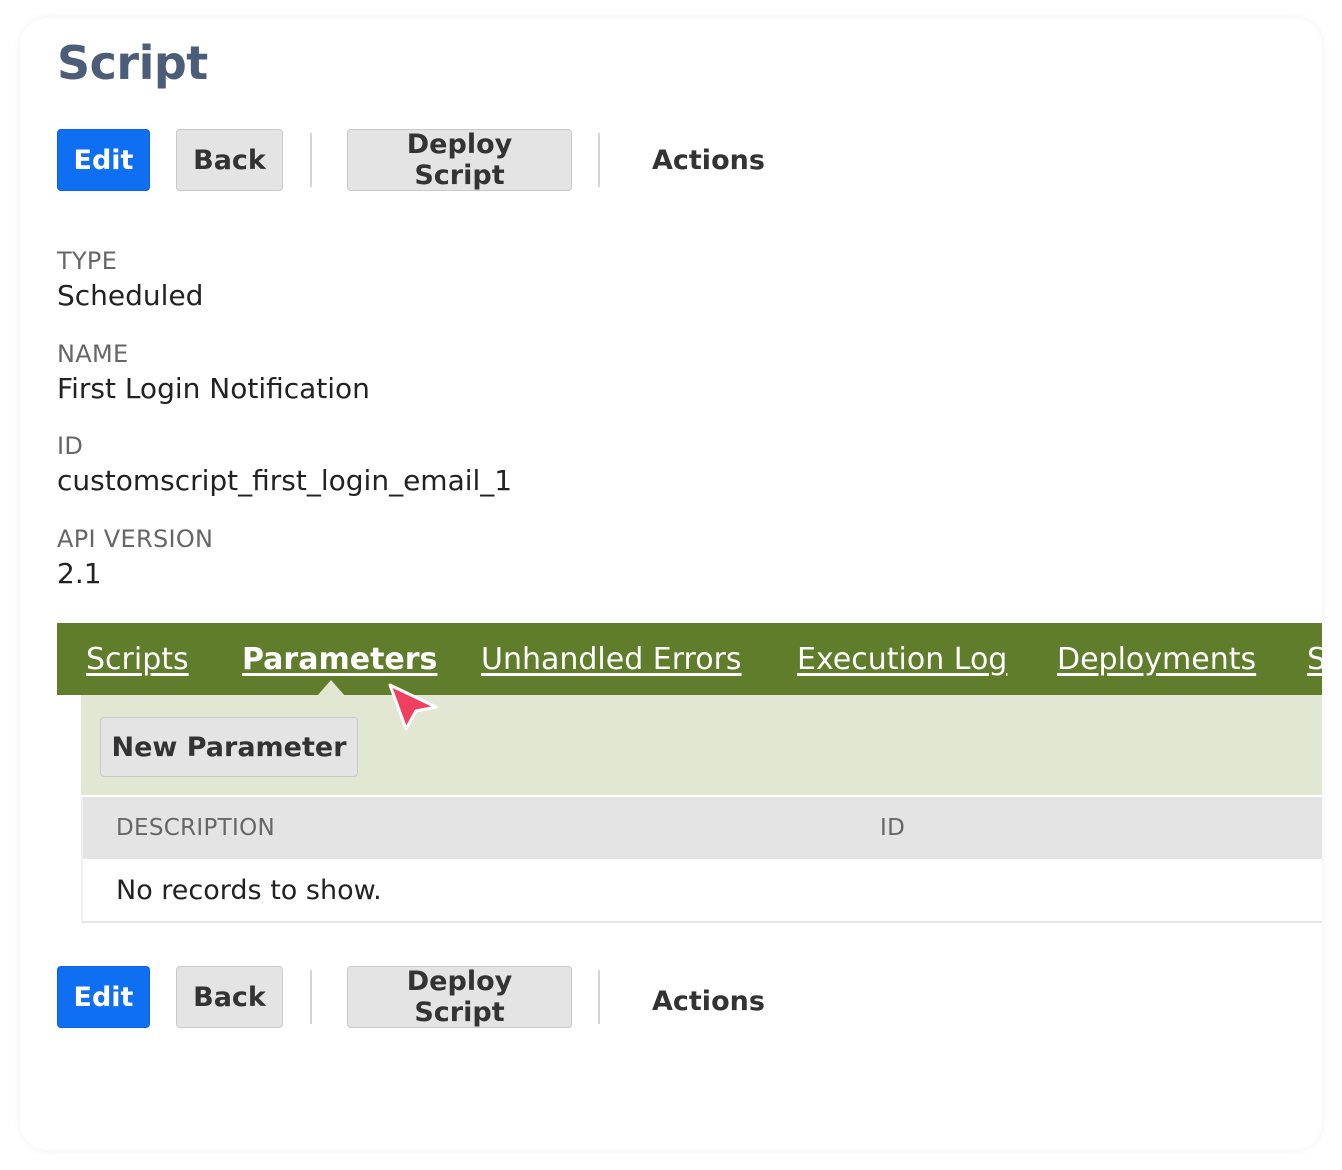 The image size is (1342, 1170). Describe the element at coordinates (132, 63) in the screenshot. I see `page-title: Script` at that location.